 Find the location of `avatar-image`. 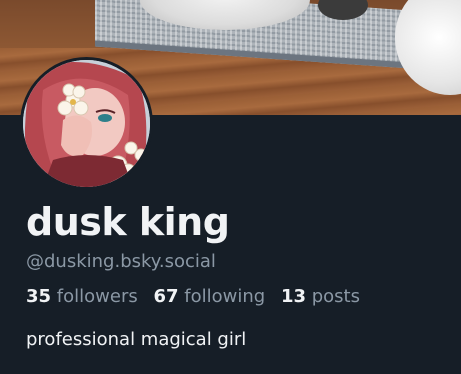

avatar-image is located at coordinates (86, 123).